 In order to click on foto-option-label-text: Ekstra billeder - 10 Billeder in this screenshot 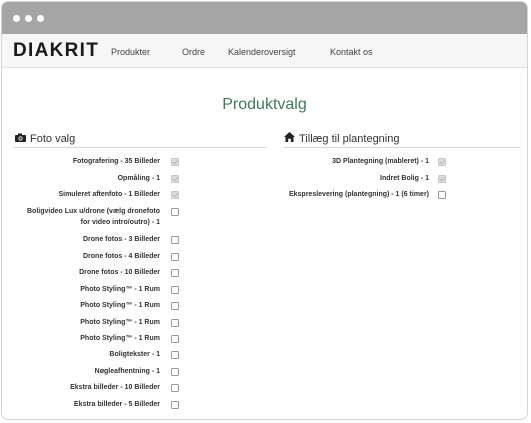, I will do `click(115, 387)`.